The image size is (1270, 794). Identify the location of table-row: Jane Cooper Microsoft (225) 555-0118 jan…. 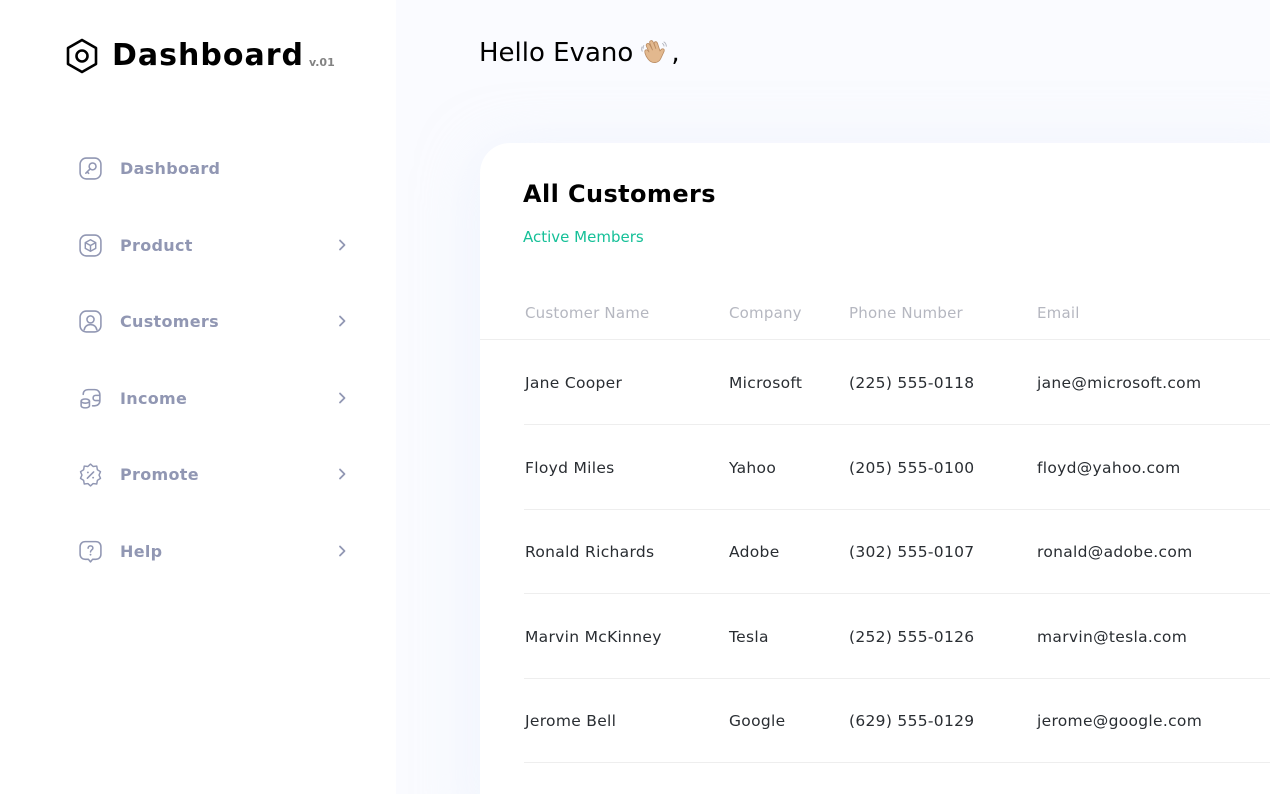
(897, 382).